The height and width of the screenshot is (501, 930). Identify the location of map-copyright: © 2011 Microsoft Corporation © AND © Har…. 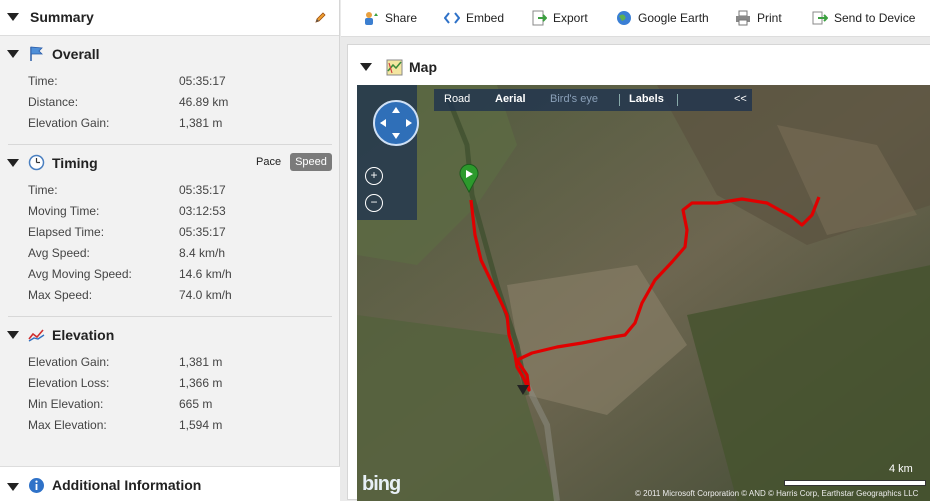
(777, 493).